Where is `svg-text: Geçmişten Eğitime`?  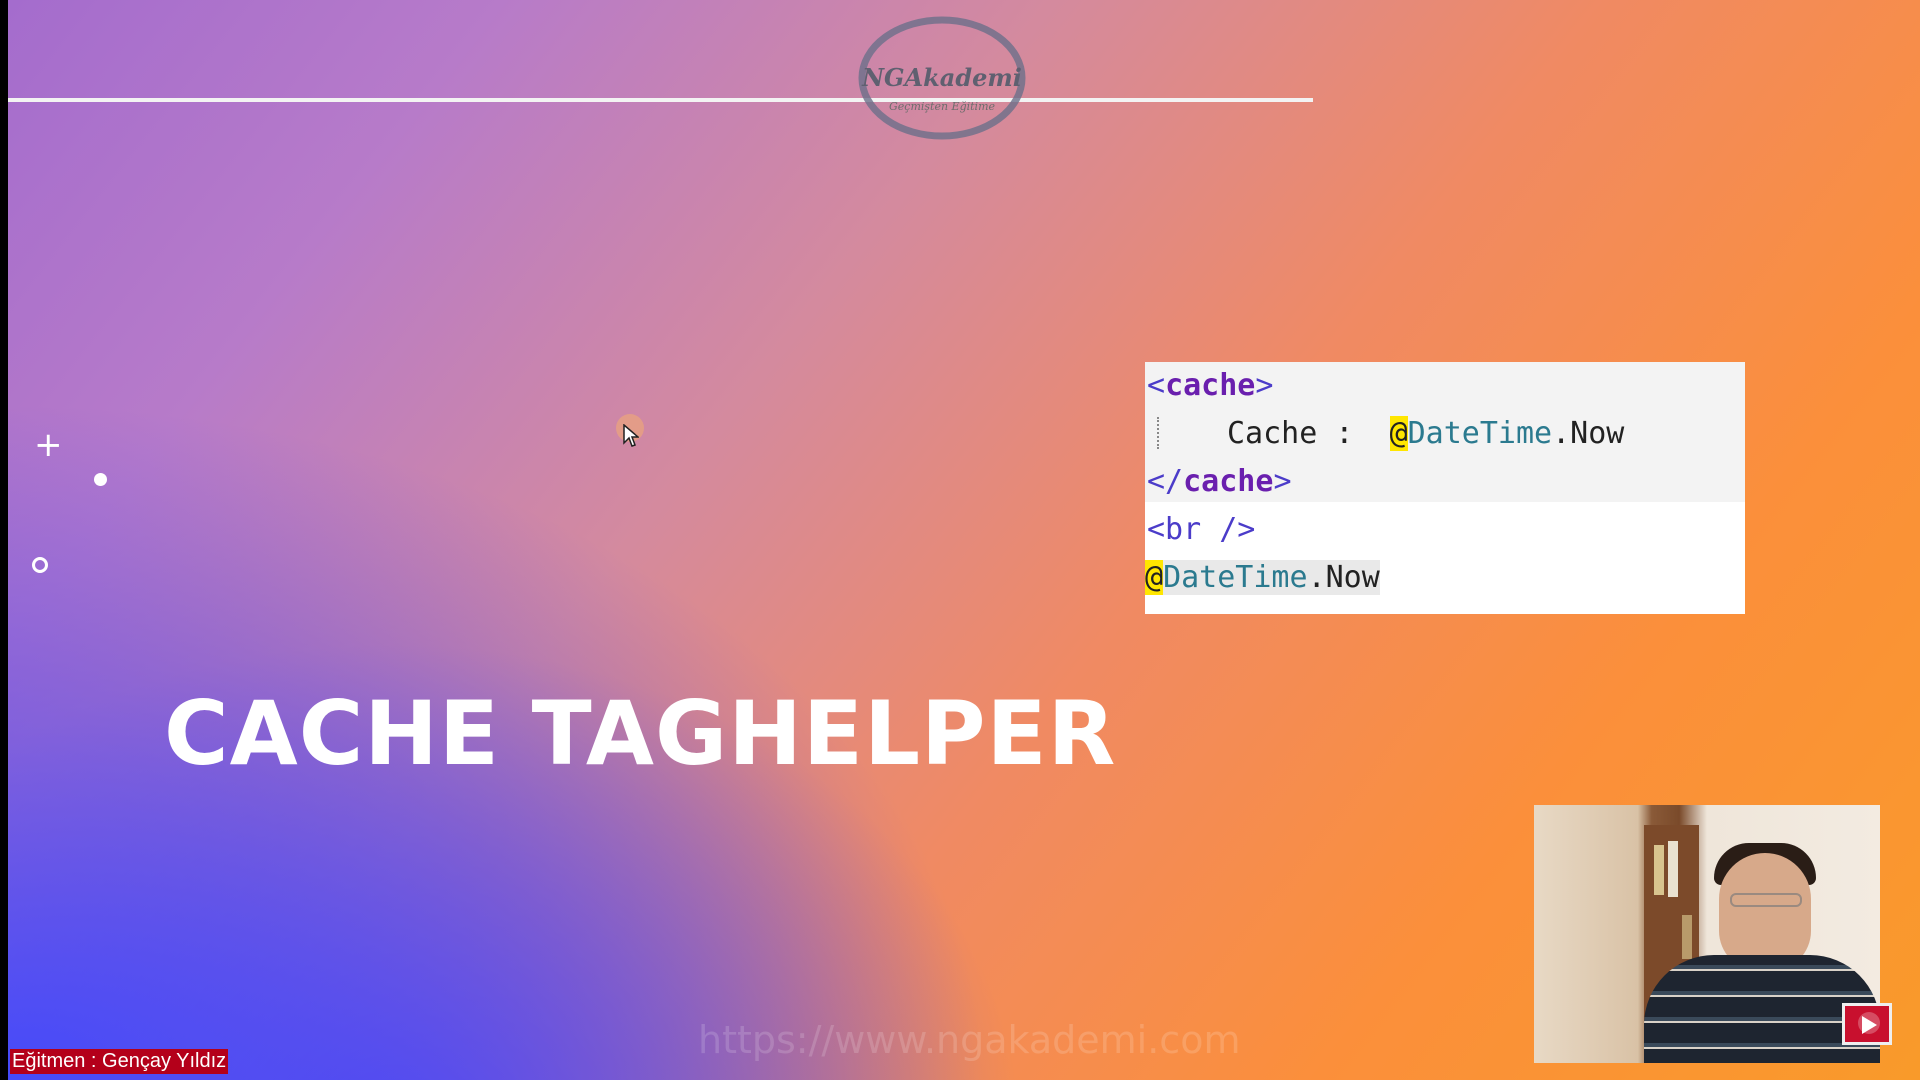 svg-text: Geçmişten Eğitime is located at coordinates (942, 106).